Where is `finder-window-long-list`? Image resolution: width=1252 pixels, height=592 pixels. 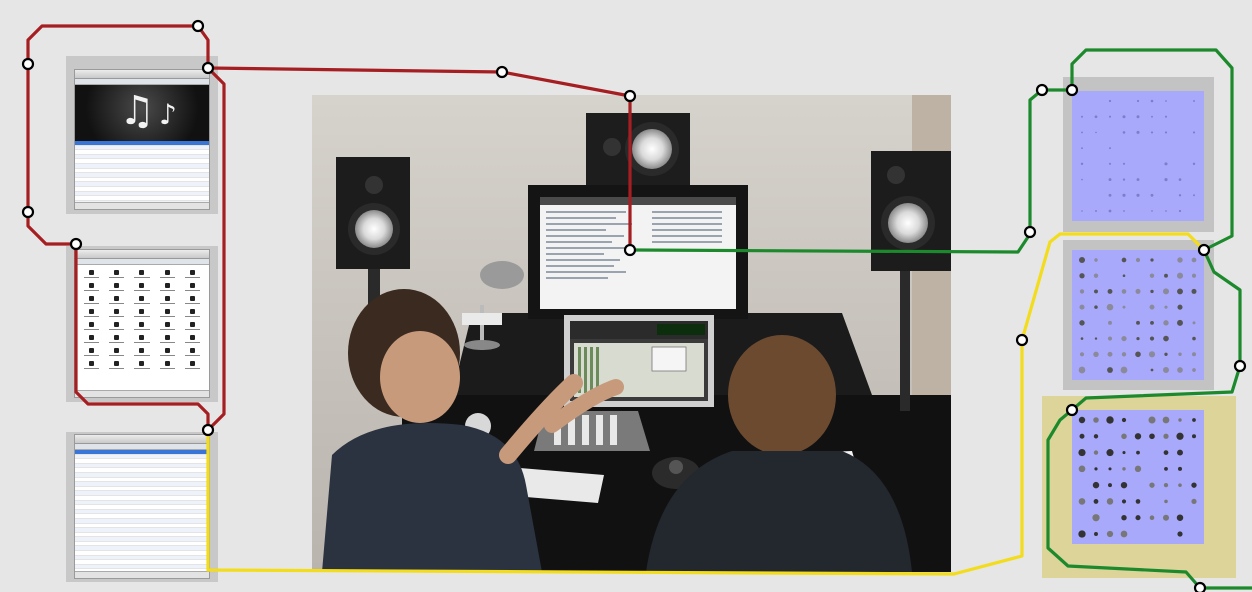
finder-window-long-list is located at coordinates (142, 507).